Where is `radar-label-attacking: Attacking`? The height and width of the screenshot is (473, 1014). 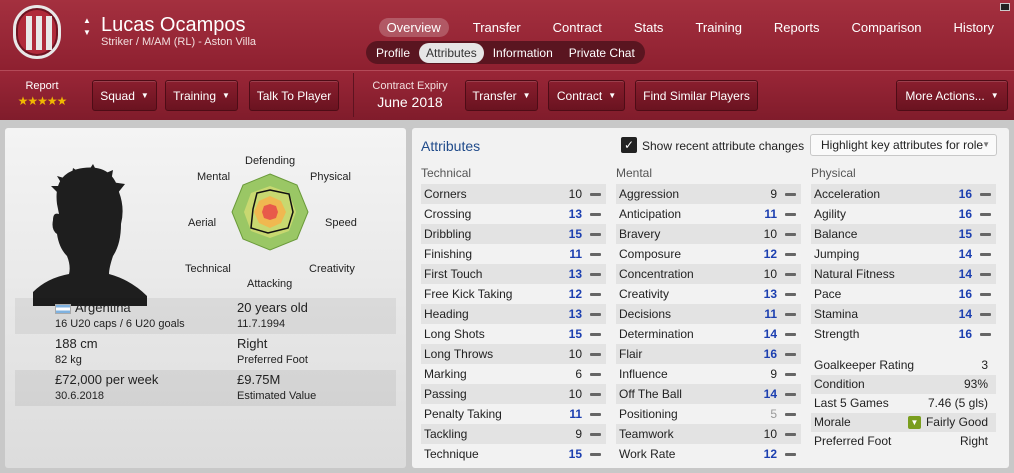 radar-label-attacking: Attacking is located at coordinates (270, 284).